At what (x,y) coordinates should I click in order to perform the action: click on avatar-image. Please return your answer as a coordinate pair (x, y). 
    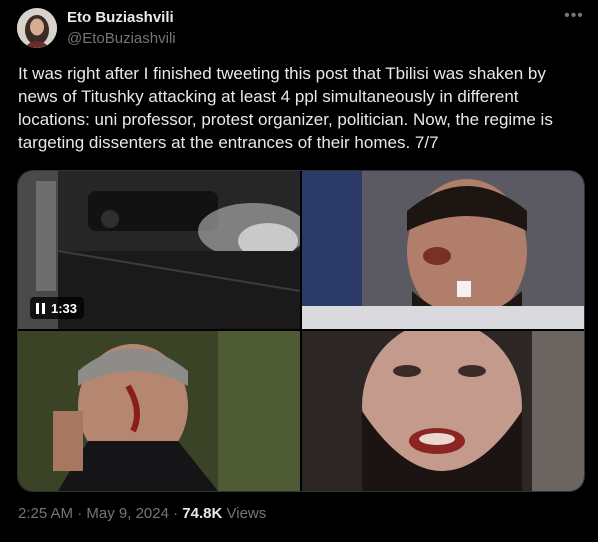
    Looking at the image, I should click on (37, 28).